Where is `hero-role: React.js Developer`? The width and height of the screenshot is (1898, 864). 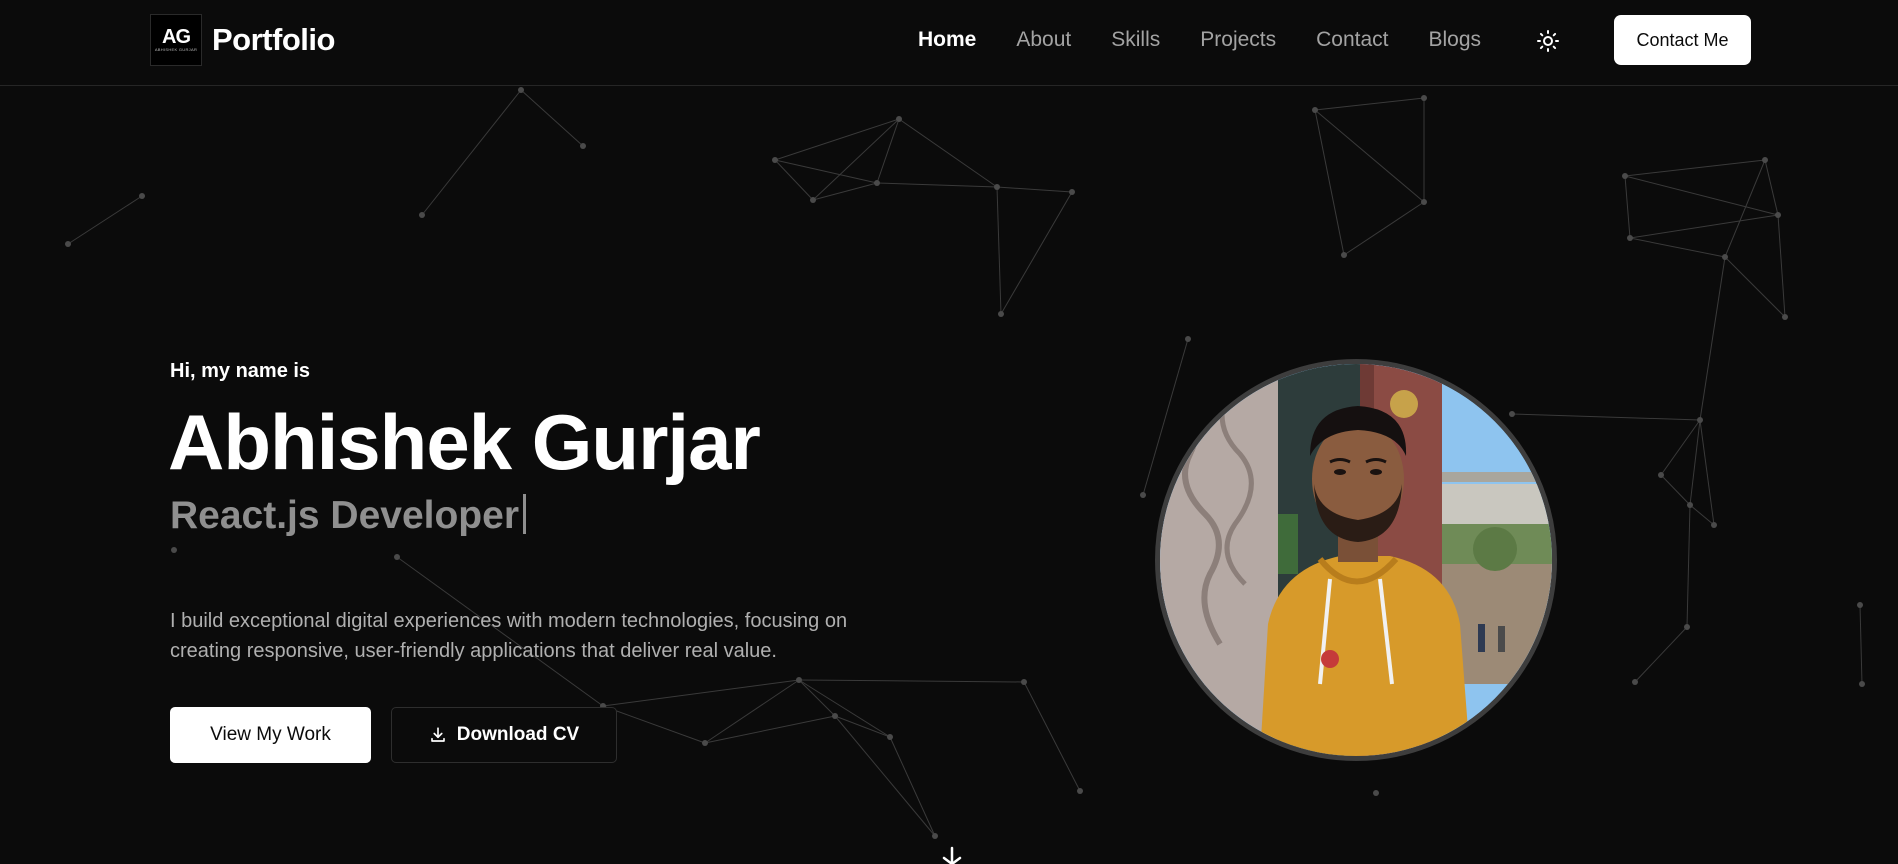 hero-role: React.js Developer is located at coordinates (348, 516).